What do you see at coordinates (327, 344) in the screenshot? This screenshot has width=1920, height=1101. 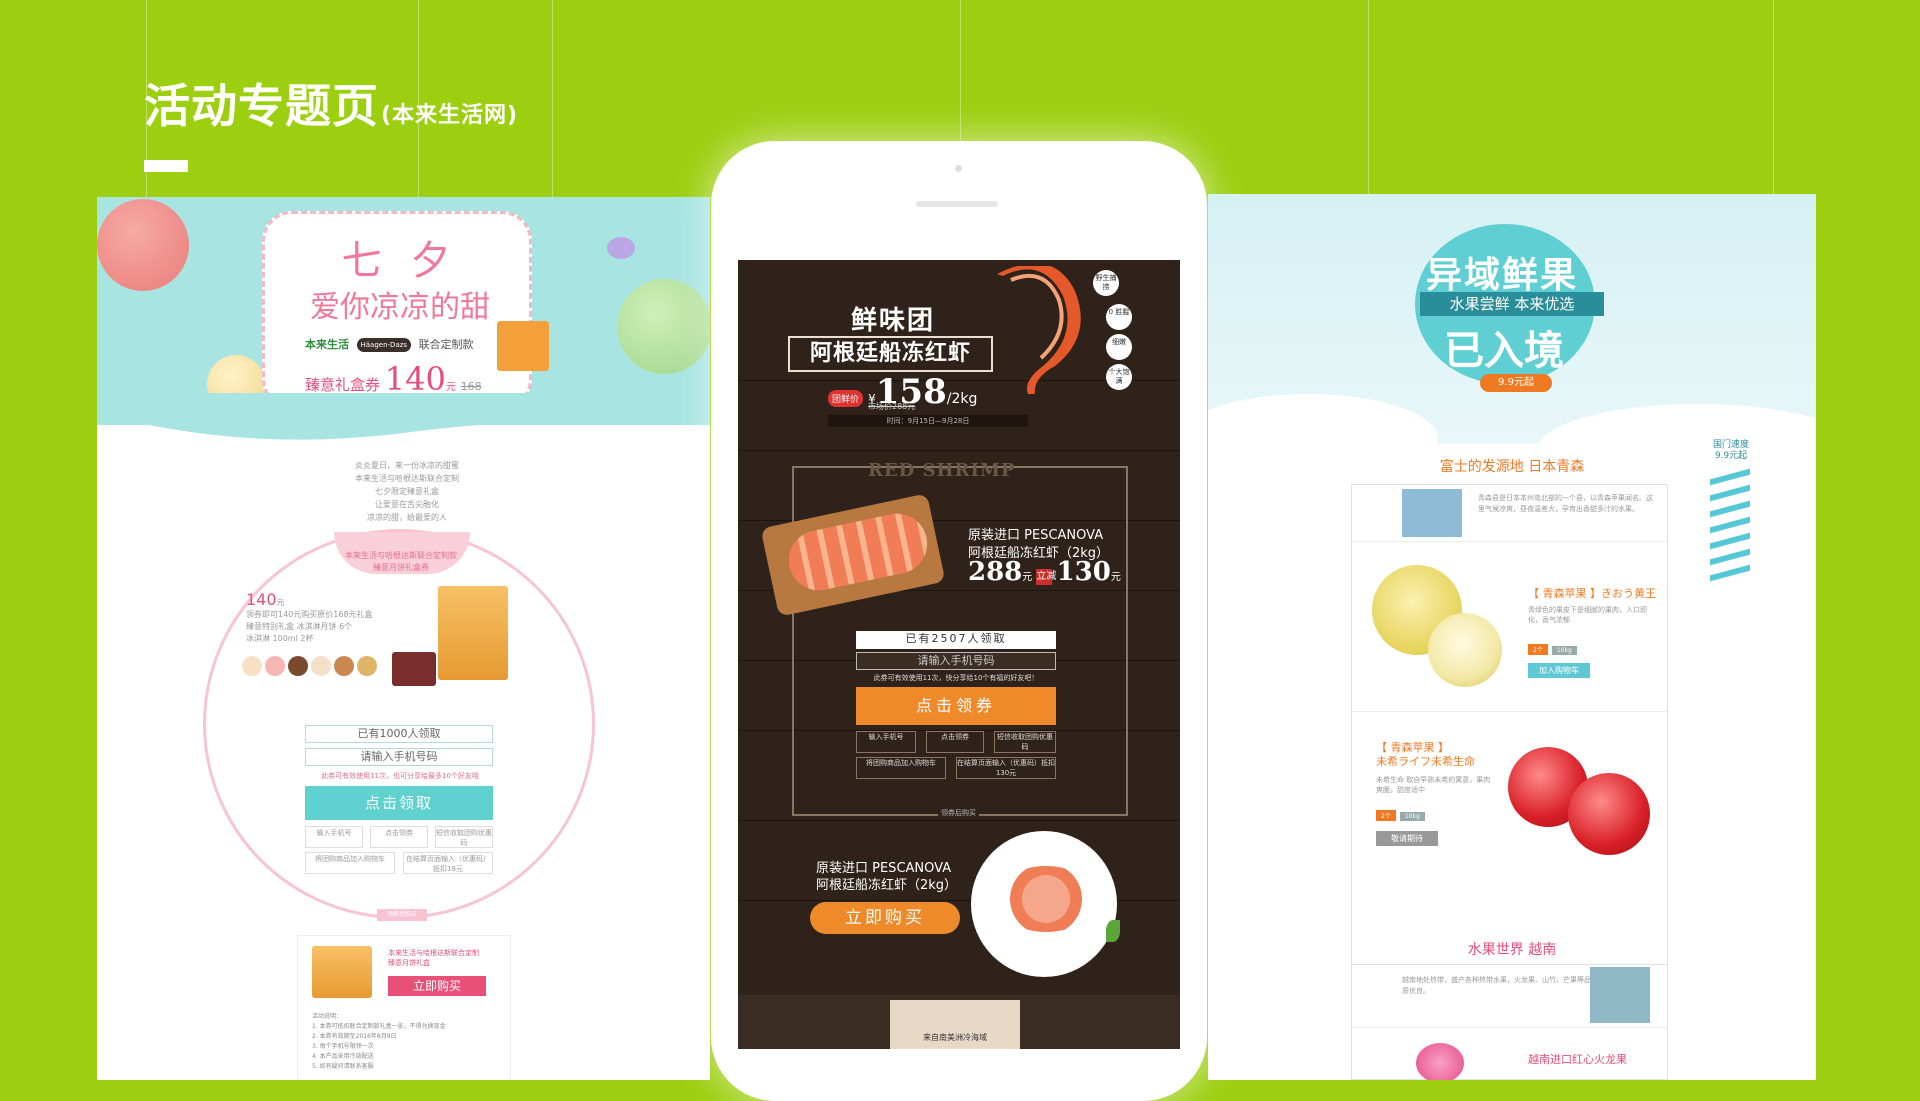 I see `brand-logo: 本来生活` at bounding box center [327, 344].